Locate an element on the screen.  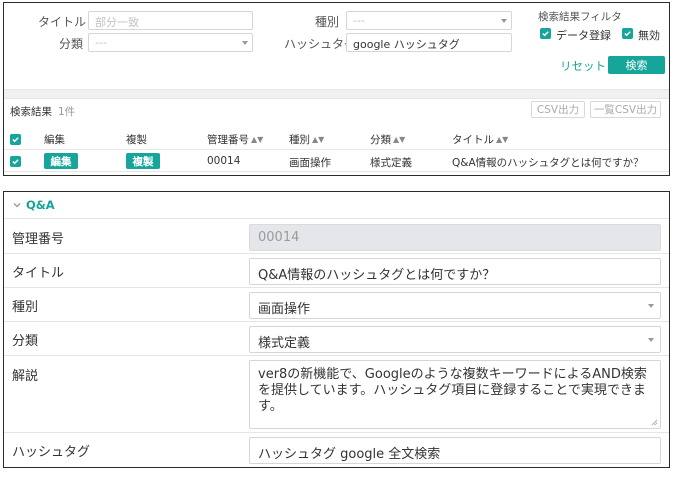
disabled-checkbox is located at coordinates (627, 33).